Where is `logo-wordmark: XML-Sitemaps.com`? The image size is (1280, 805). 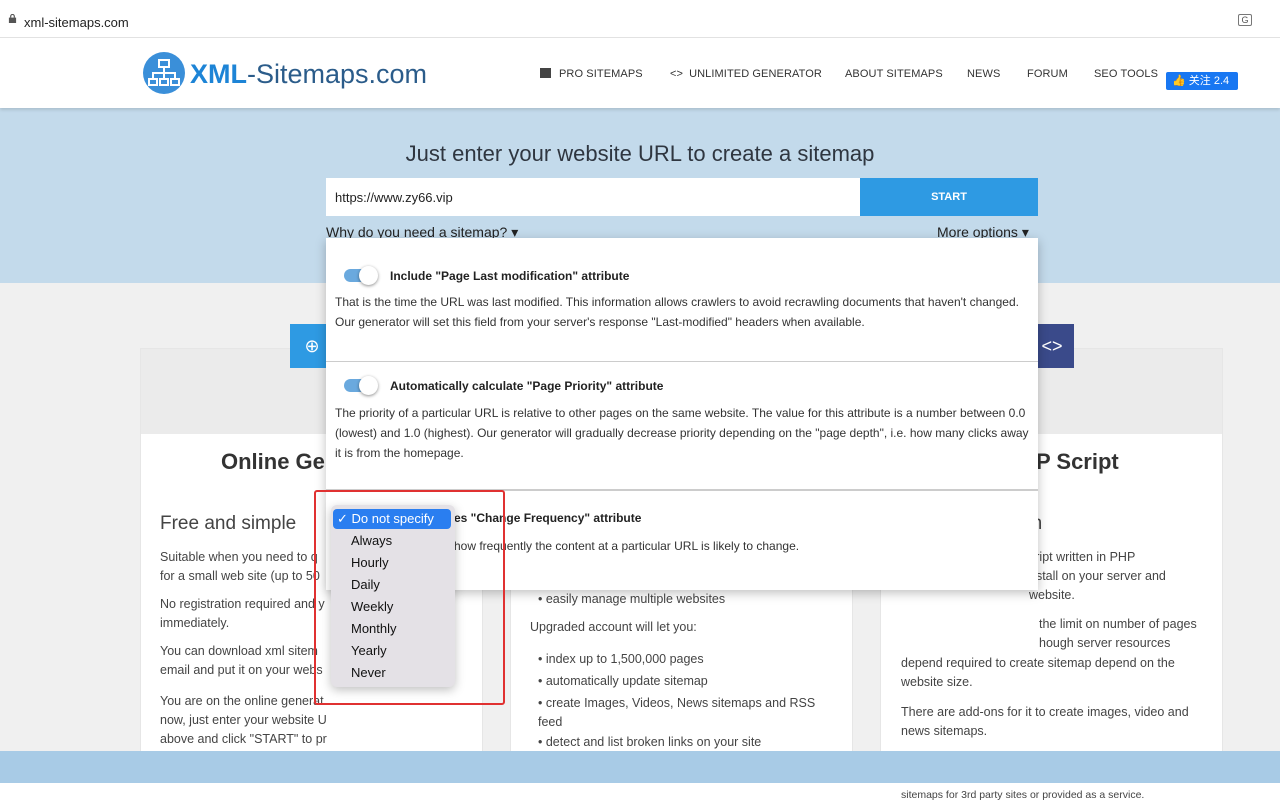
logo-wordmark: XML-Sitemaps.com is located at coordinates (308, 74).